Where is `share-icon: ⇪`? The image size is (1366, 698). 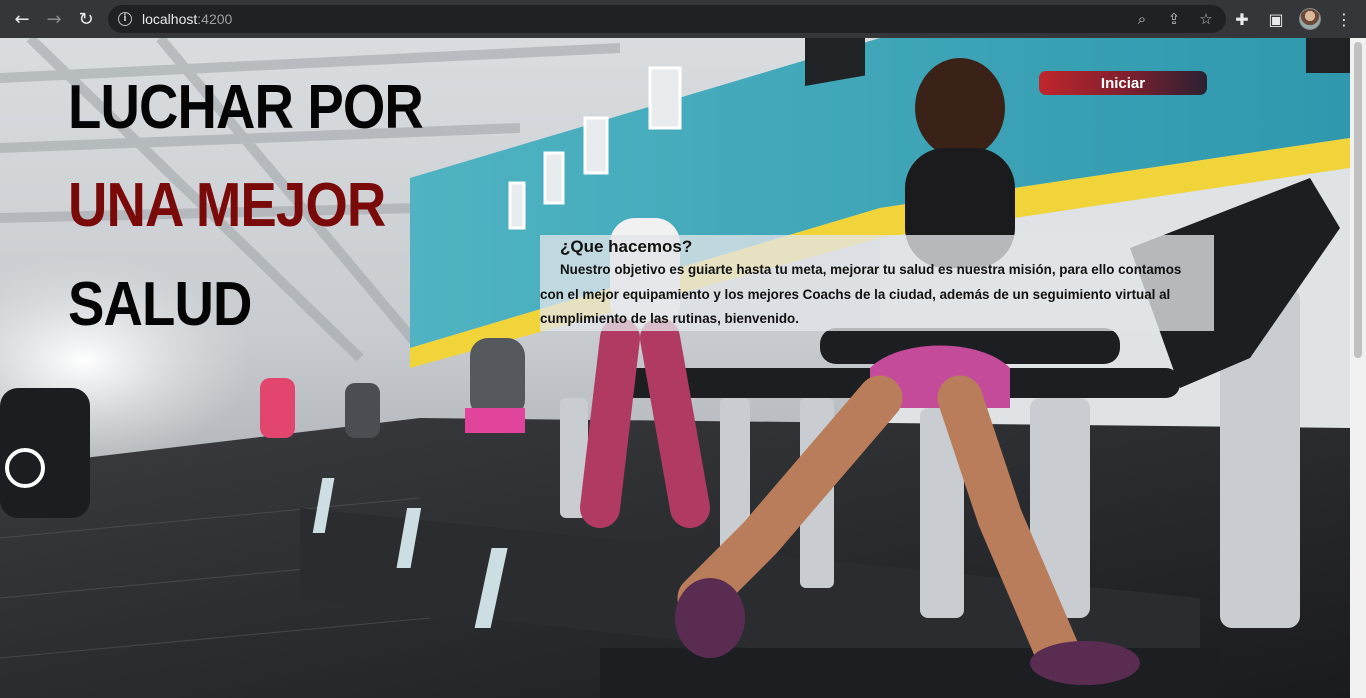
share-icon: ⇪ is located at coordinates (1174, 19).